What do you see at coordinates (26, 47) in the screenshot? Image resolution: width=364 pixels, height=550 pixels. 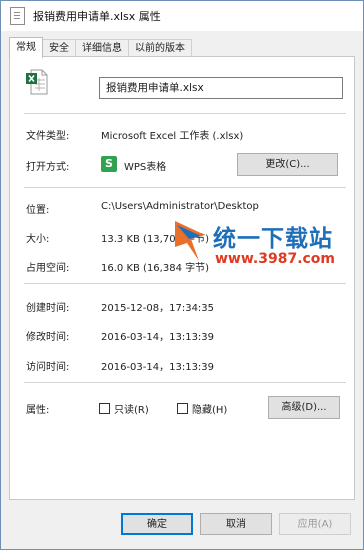 I see `tab-general: 常规` at bounding box center [26, 47].